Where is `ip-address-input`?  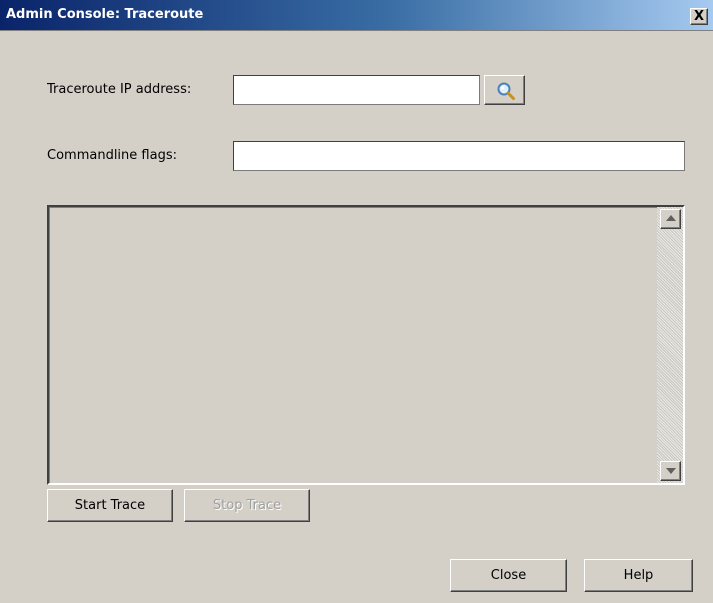
ip-address-input is located at coordinates (356, 90).